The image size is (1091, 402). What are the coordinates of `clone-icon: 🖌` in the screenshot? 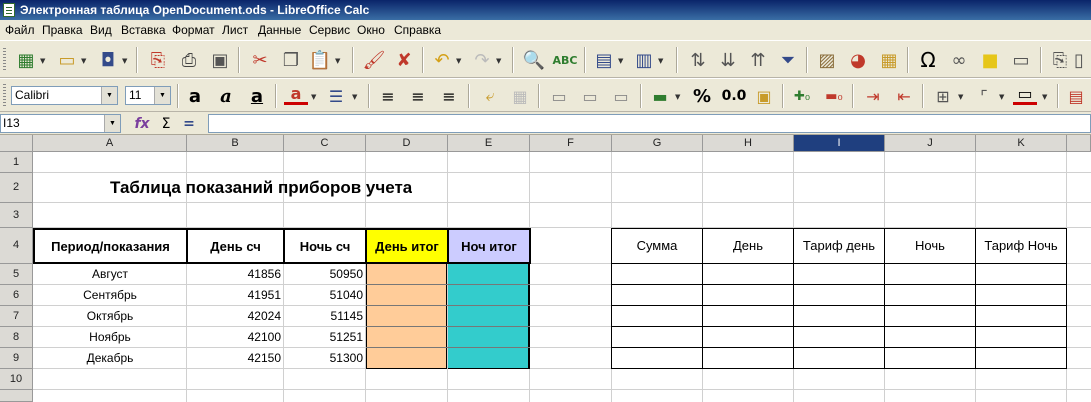 It's located at (374, 60).